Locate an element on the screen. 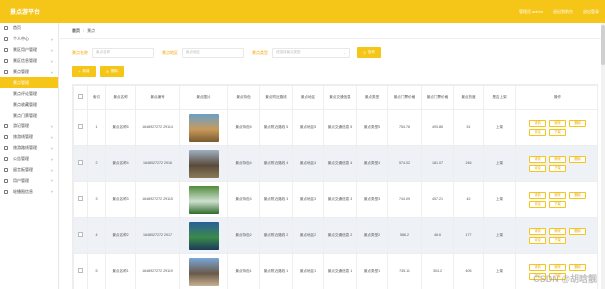  sidebar-item: 景点收藏管理 is located at coordinates (29, 104).